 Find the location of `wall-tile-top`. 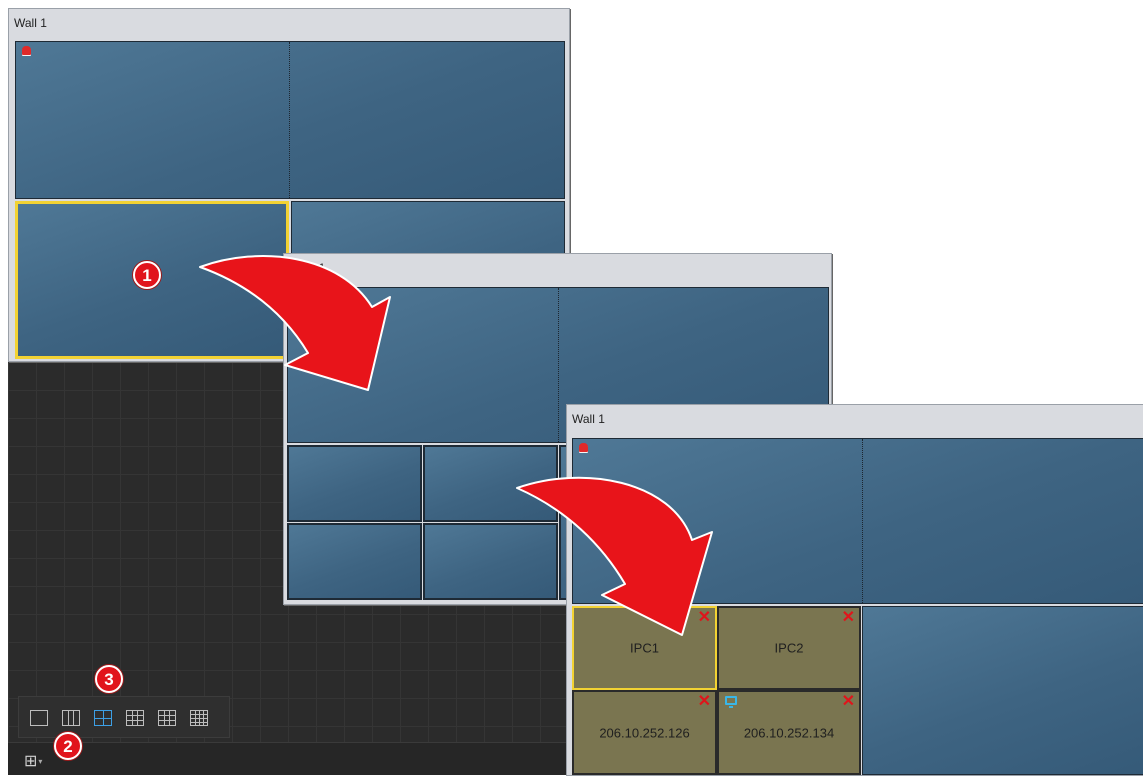

wall-tile-top is located at coordinates (290, 120).